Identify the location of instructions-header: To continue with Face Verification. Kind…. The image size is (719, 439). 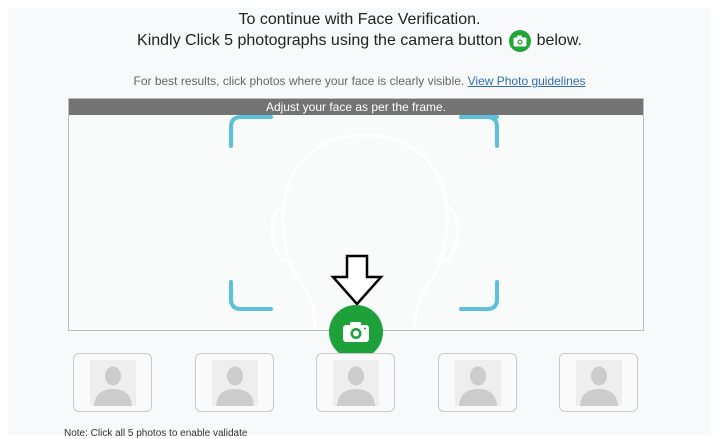
(359, 31).